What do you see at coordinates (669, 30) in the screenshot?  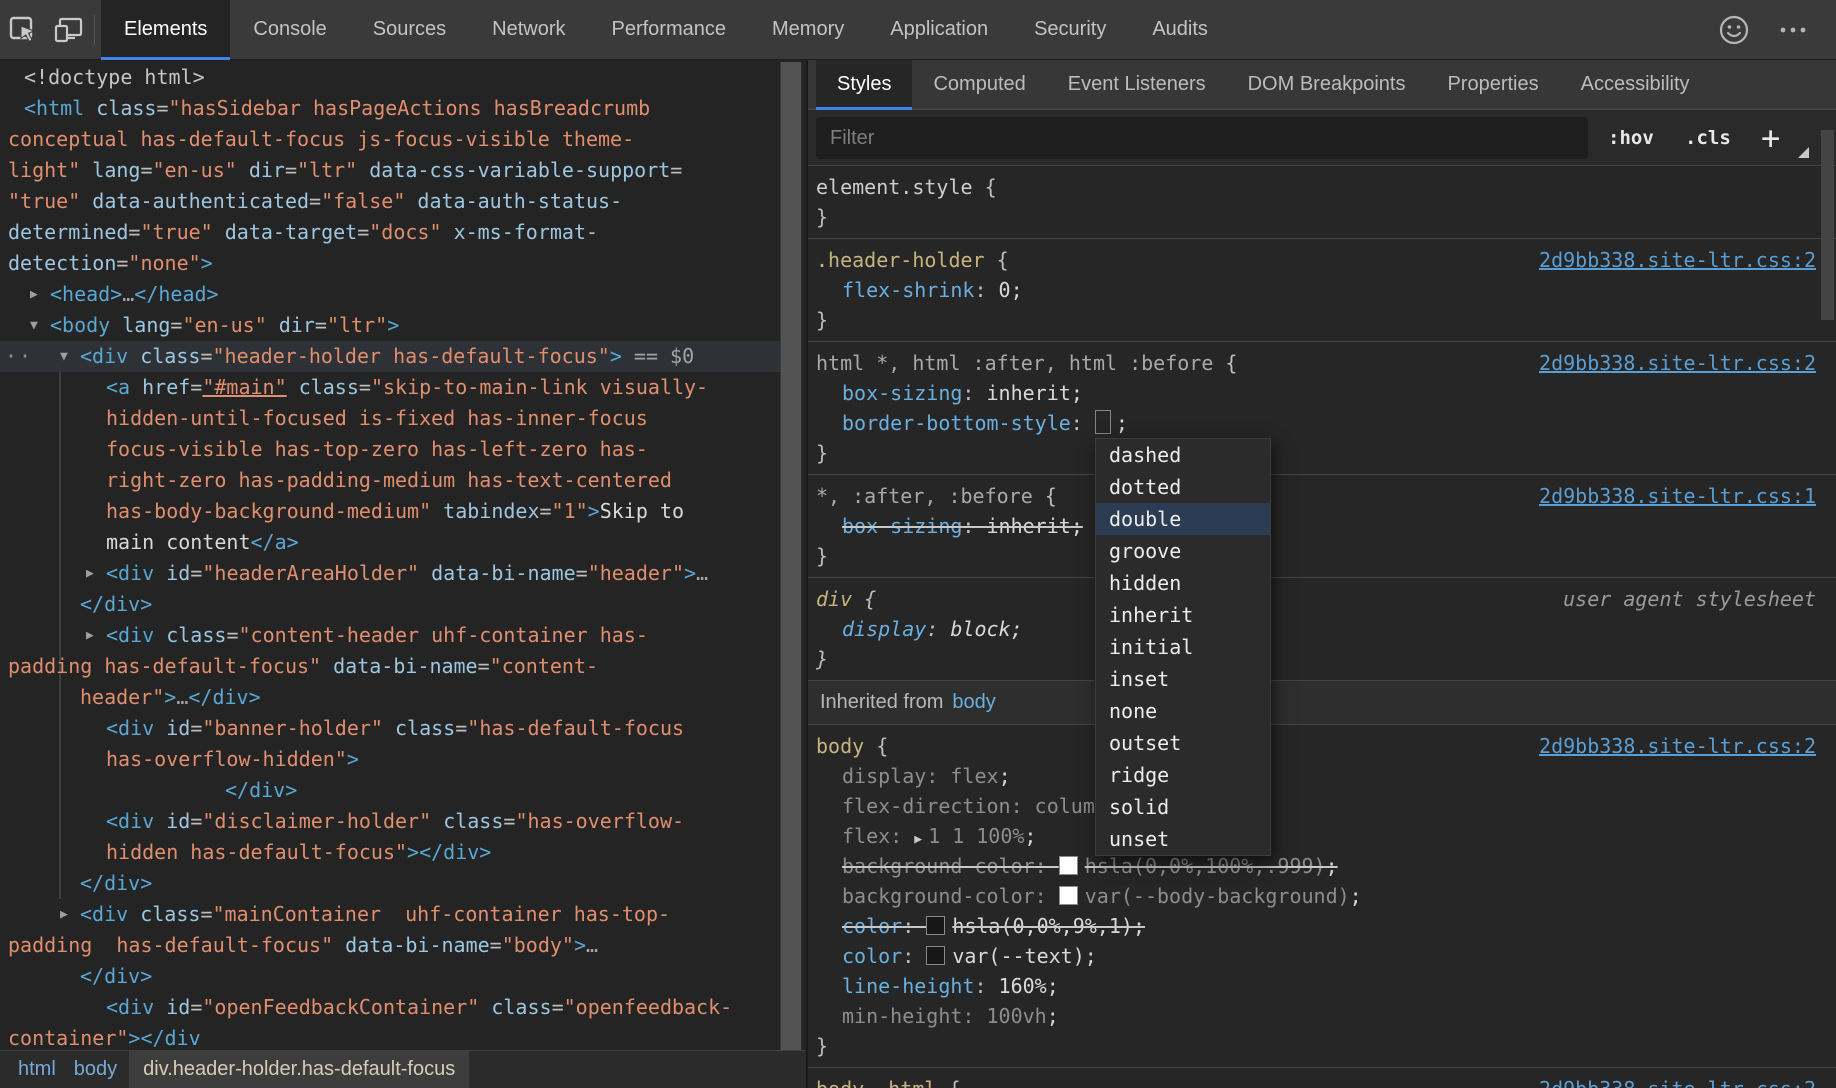 I see `tab-performance: Performance` at bounding box center [669, 30].